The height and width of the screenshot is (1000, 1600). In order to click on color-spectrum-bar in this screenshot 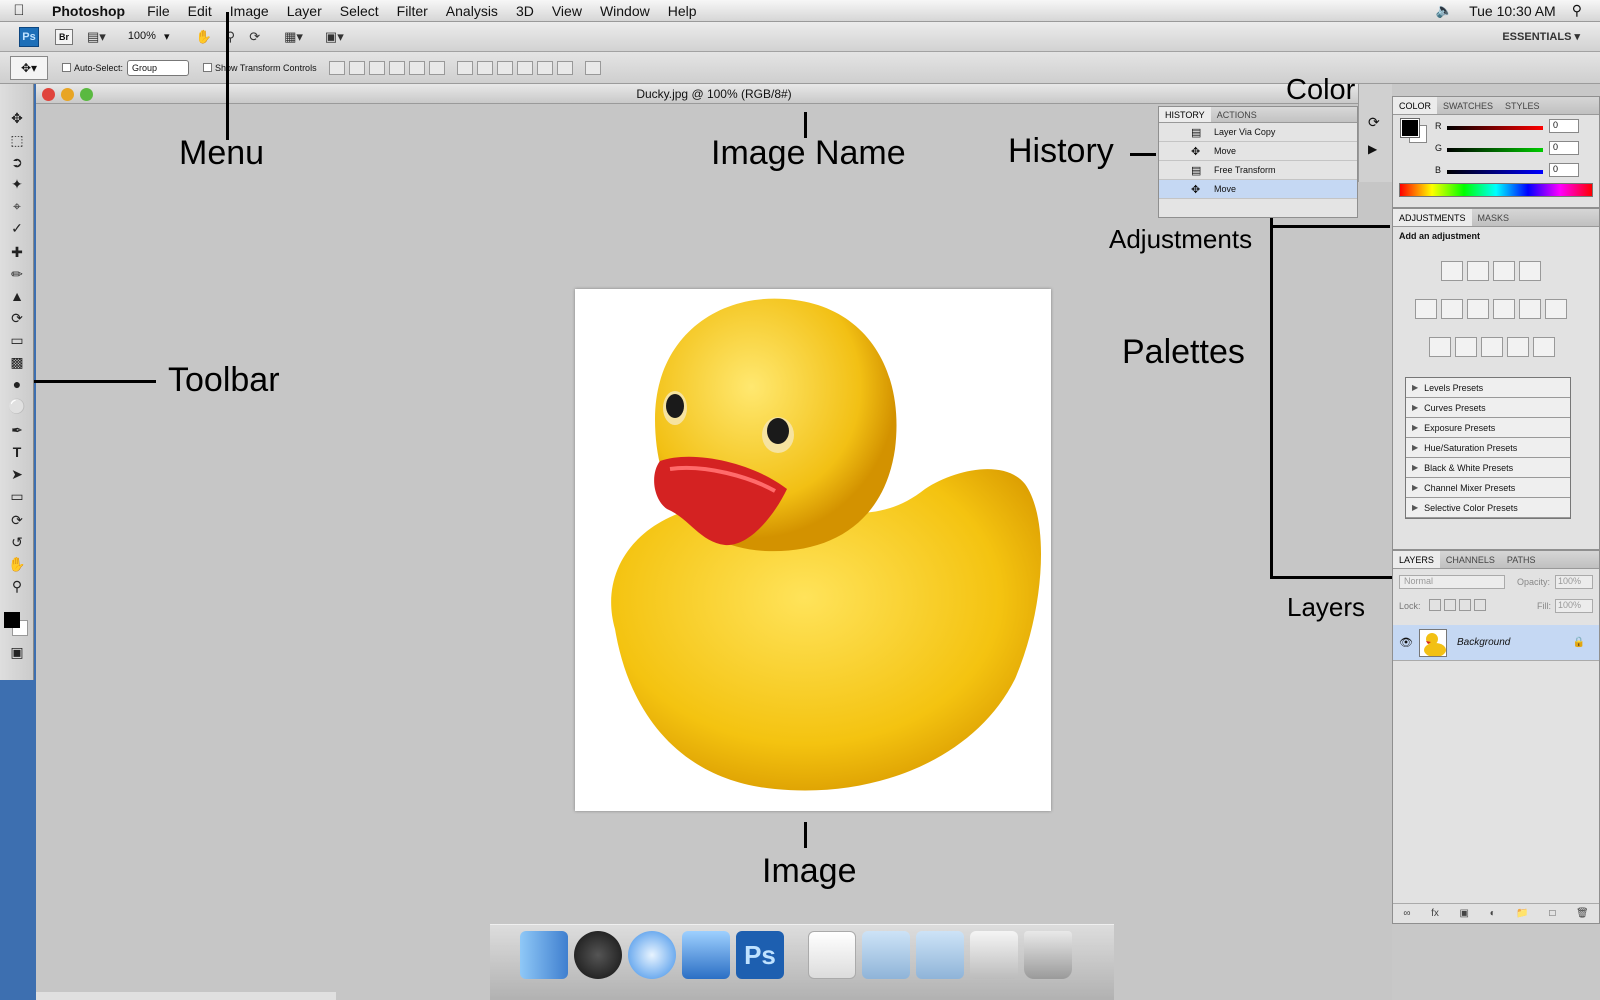, I will do `click(1496, 190)`.